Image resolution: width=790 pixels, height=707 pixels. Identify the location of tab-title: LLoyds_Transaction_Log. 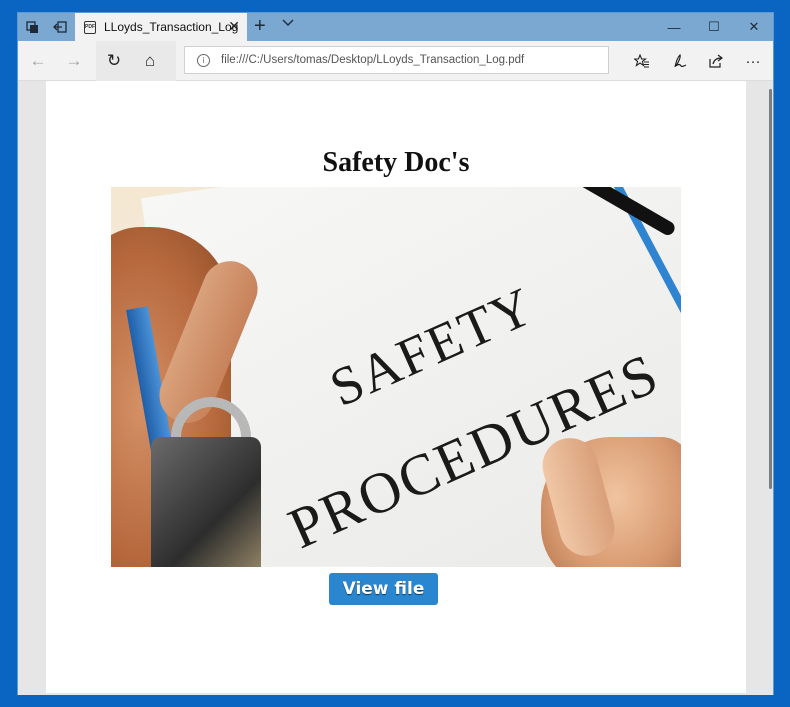
(171, 27).